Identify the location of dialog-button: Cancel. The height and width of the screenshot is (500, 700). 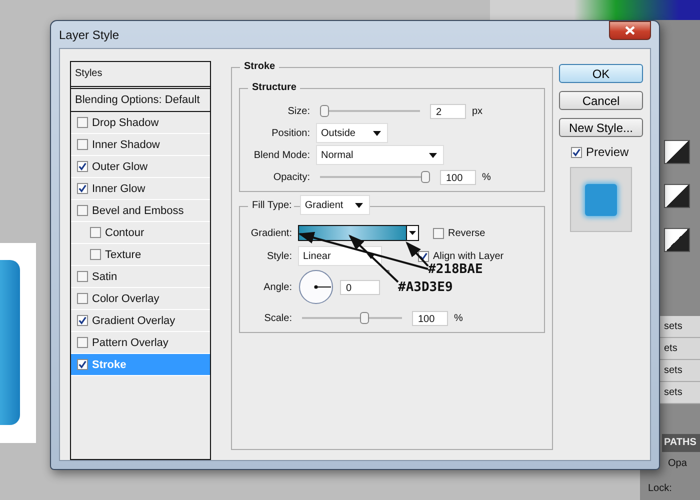
(601, 100).